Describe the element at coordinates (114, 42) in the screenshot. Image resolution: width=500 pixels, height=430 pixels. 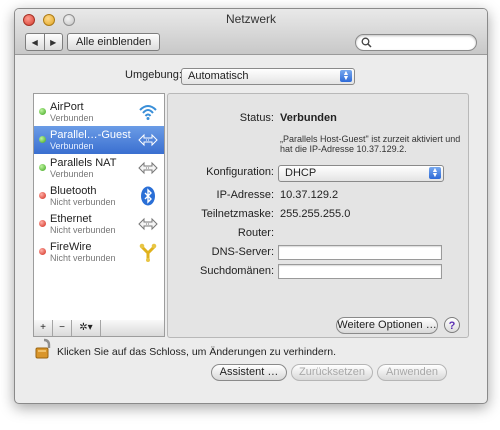
I see `show-all-button: Alle einblenden` at that location.